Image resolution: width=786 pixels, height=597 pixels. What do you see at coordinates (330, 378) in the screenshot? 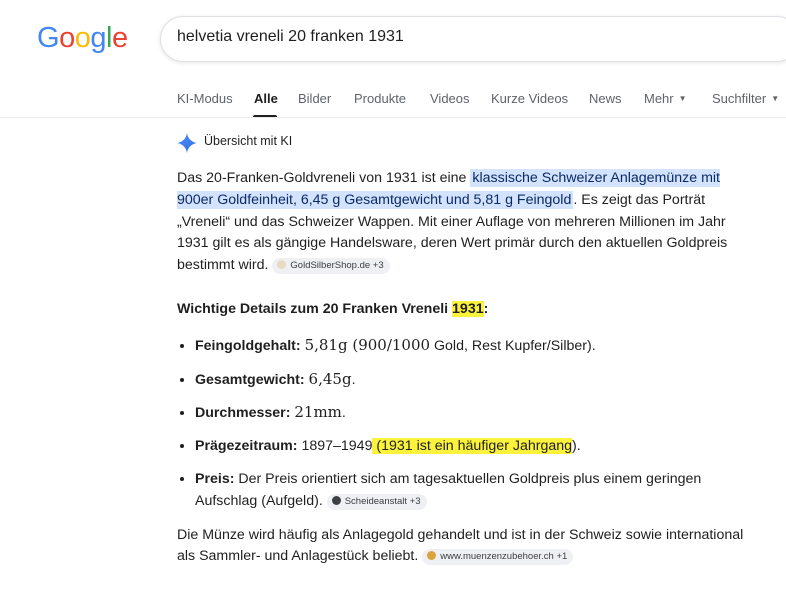
I see `bullet-math: 6,45g` at bounding box center [330, 378].